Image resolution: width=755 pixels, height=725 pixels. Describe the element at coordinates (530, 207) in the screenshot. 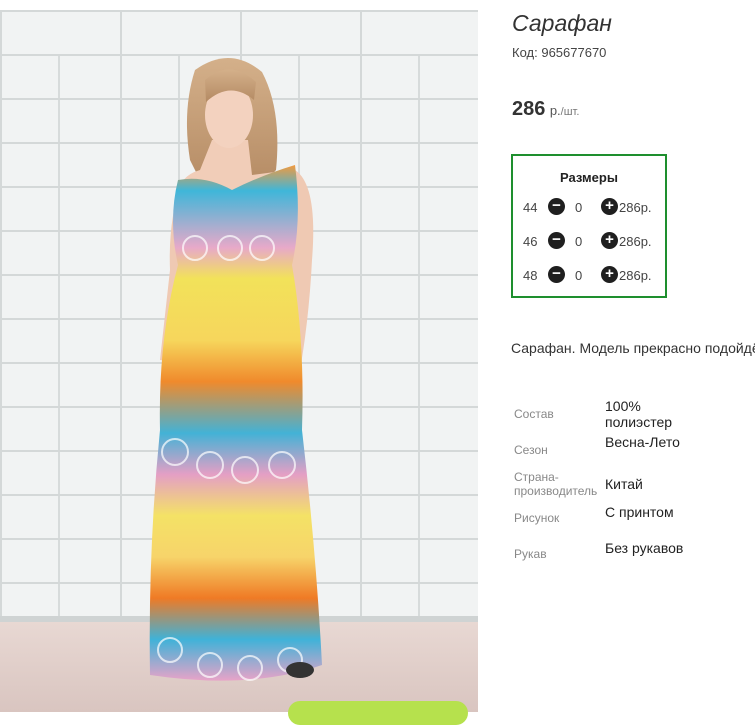

I see `size-number: 44` at that location.